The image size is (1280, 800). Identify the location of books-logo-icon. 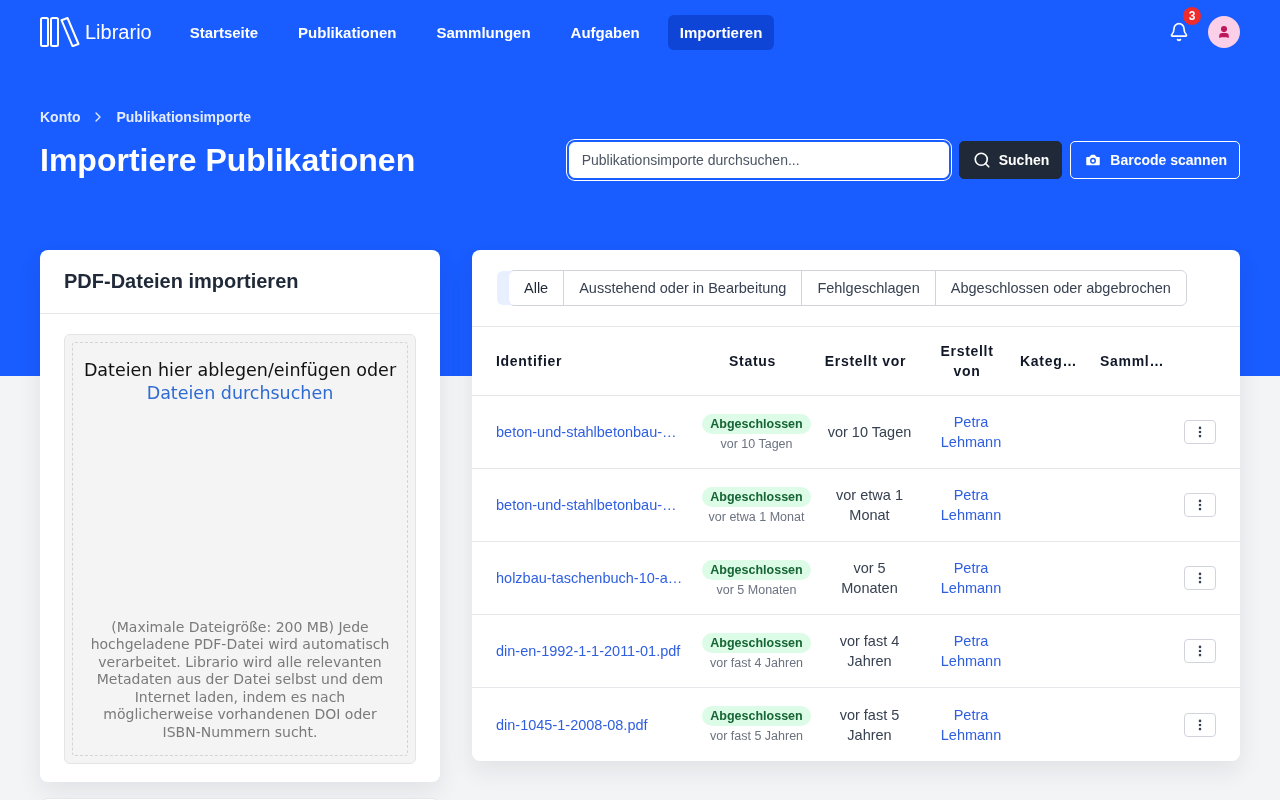
(60, 32).